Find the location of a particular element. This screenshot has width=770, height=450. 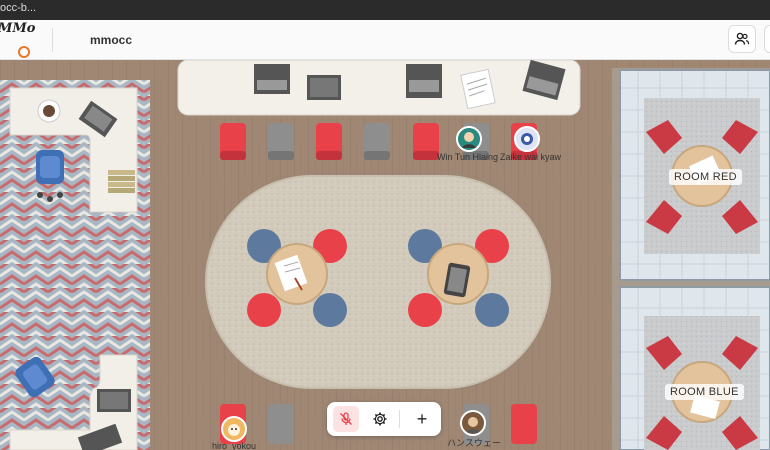

gear-icon is located at coordinates (380, 419).